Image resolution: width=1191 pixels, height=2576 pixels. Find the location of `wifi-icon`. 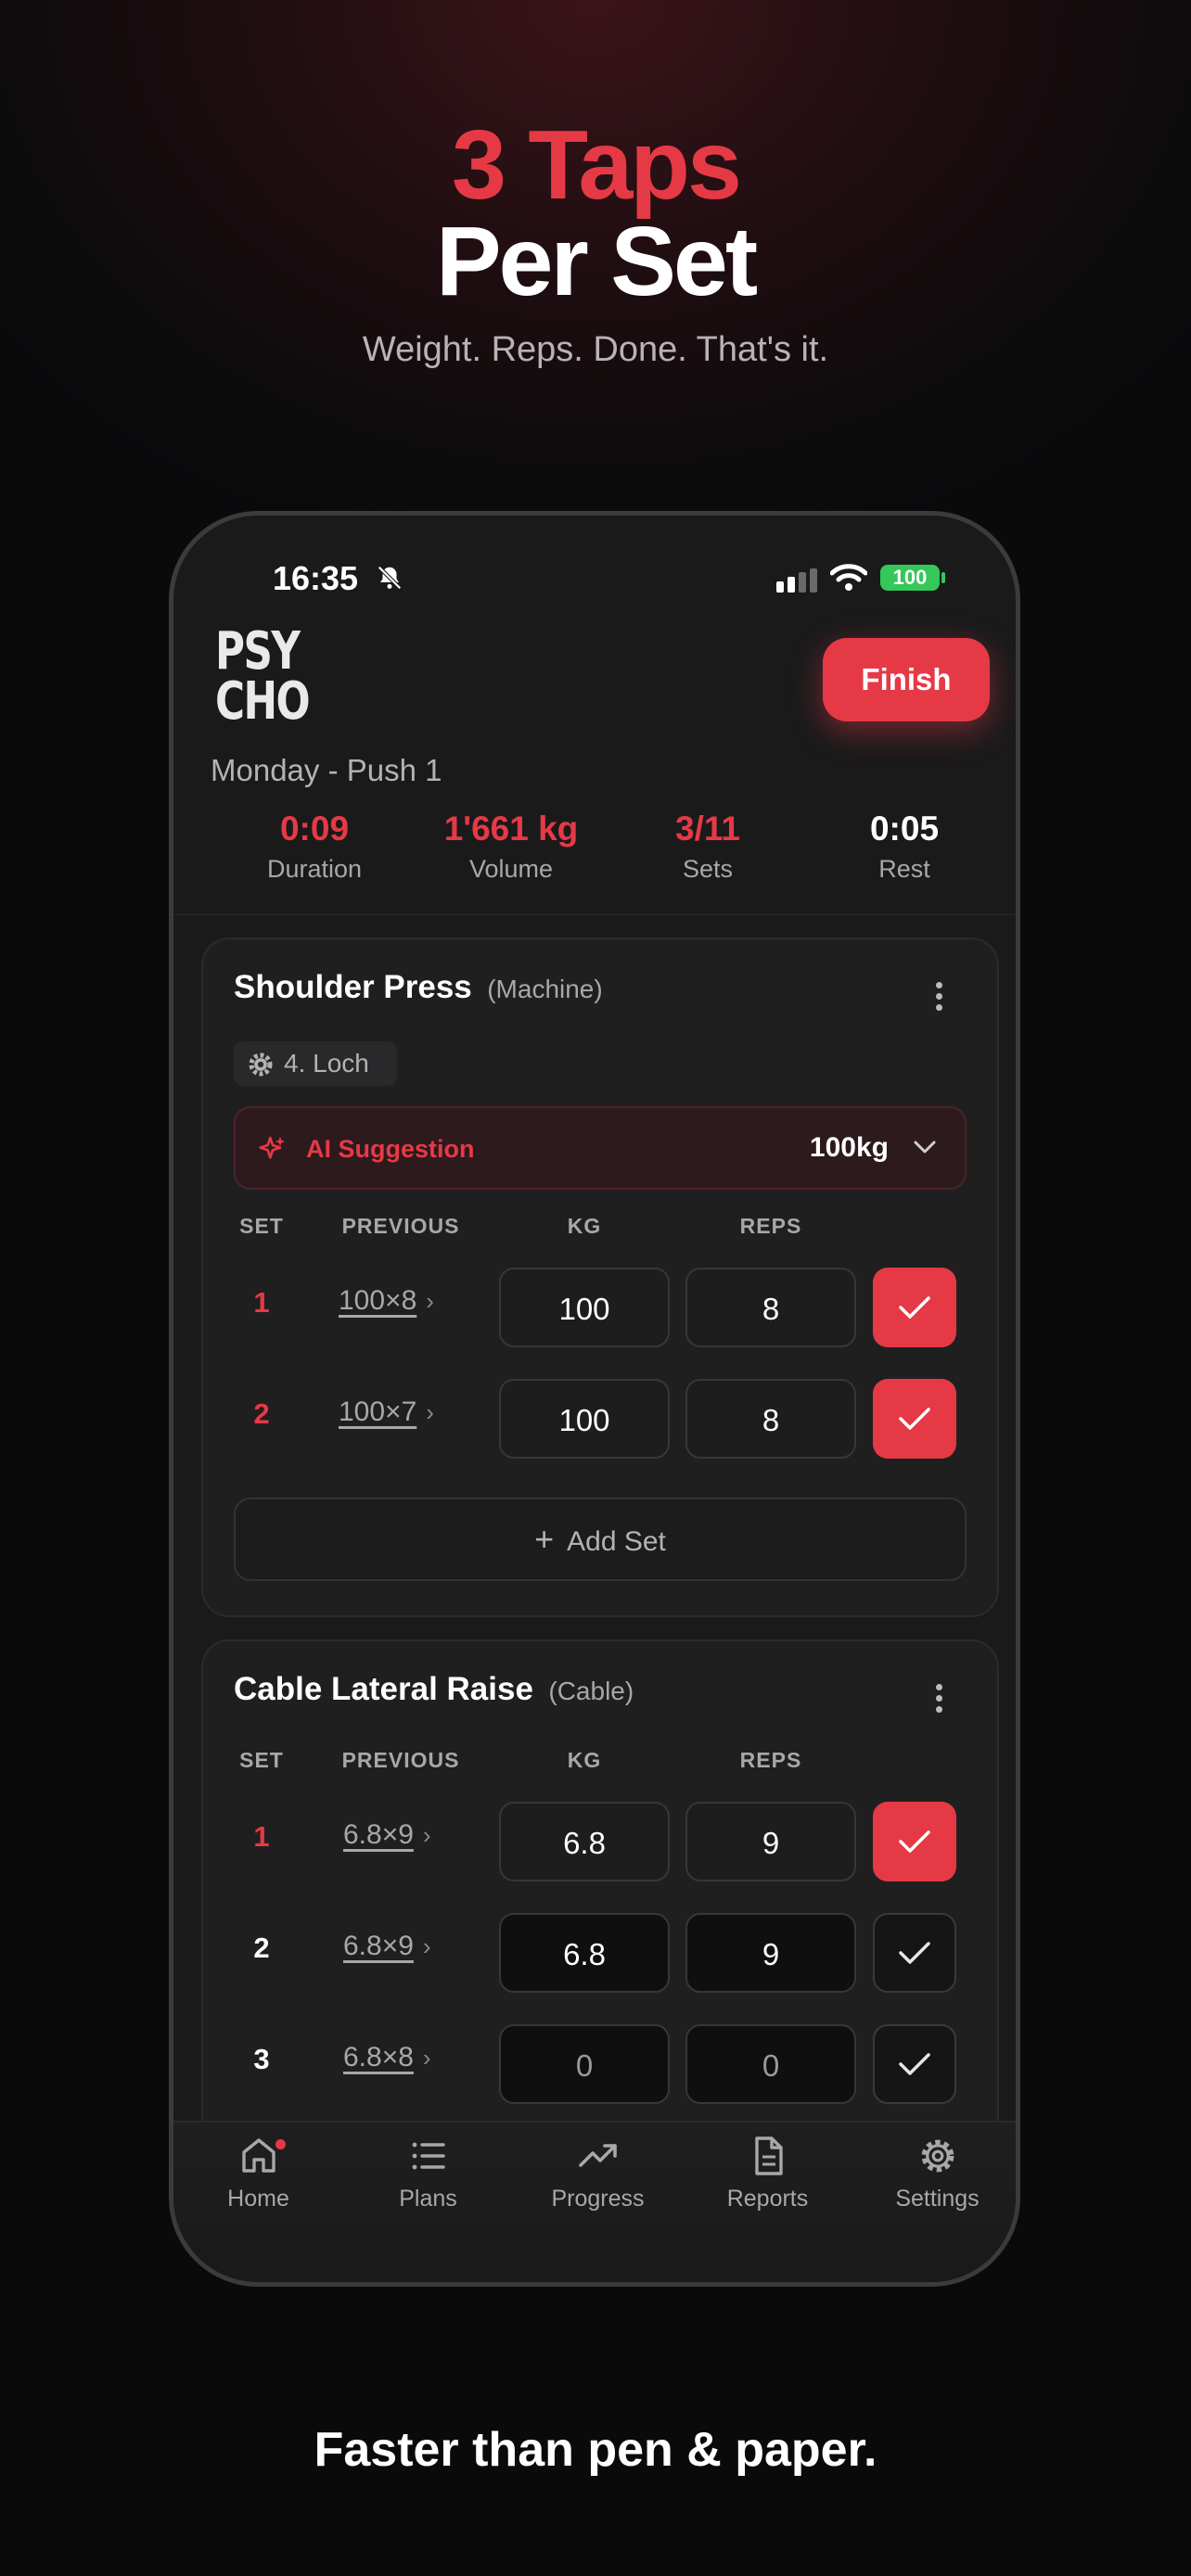

wifi-icon is located at coordinates (848, 578).